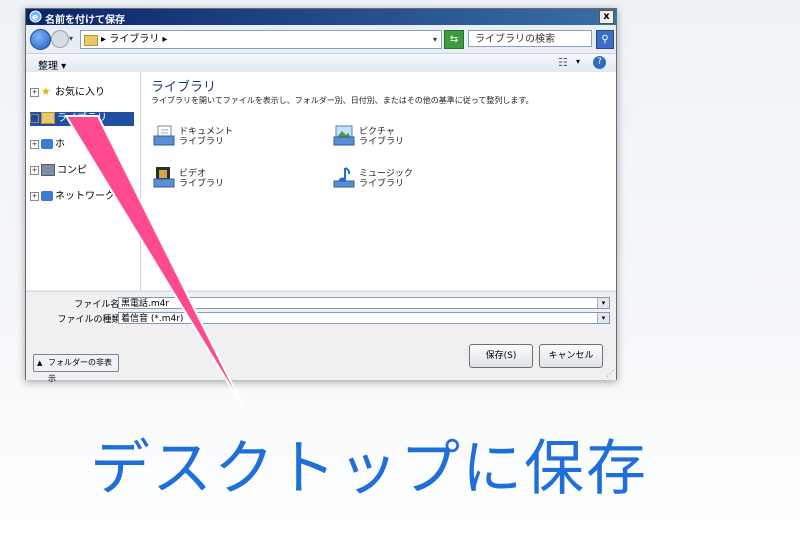 This screenshot has height=534, width=800. I want to click on pink-pointer-arrow, so click(155, 264).